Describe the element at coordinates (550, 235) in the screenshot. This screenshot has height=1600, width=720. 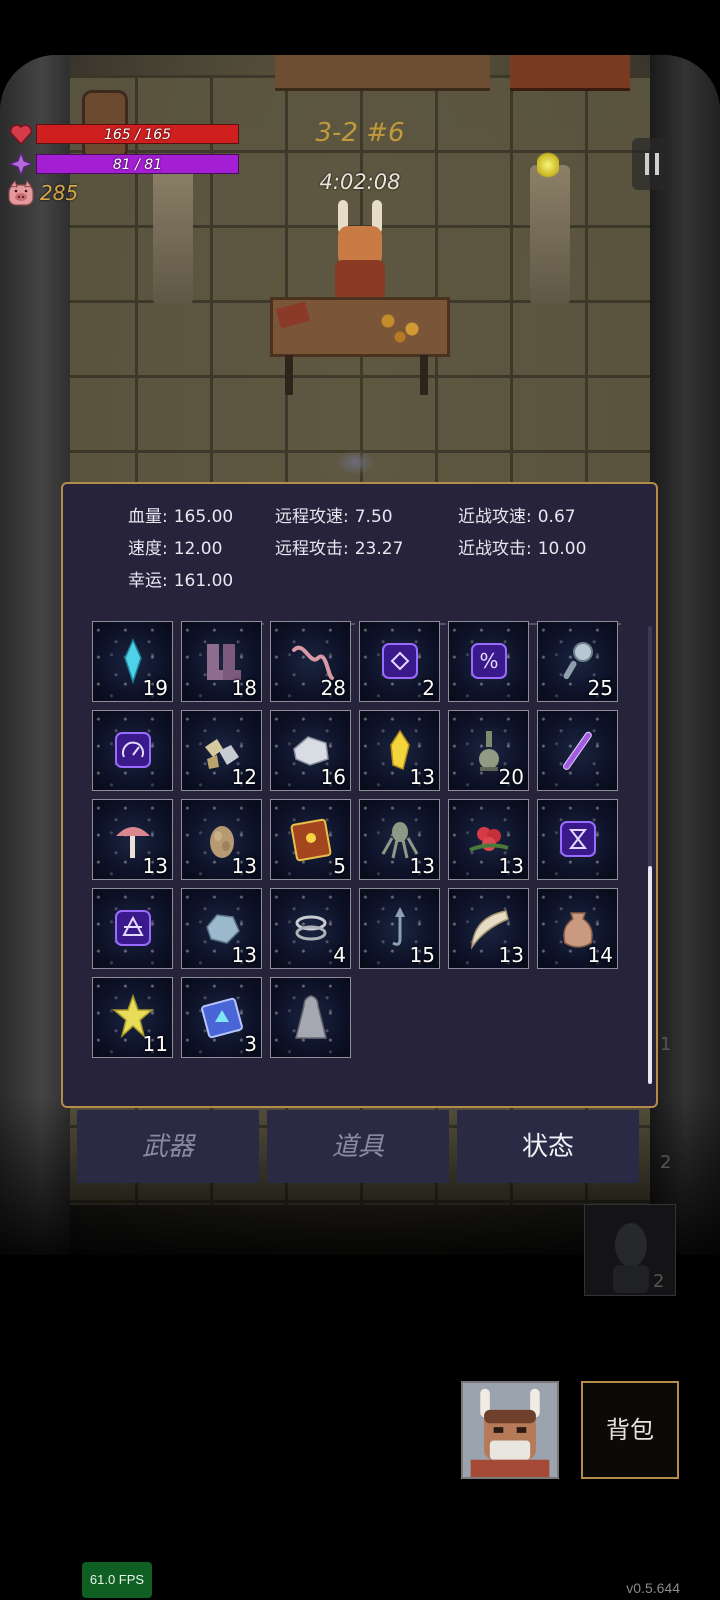
I see `right-pillar` at that location.